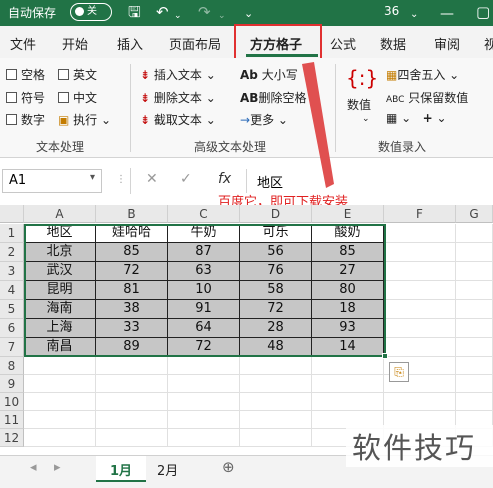 This screenshot has height=488, width=493. What do you see at coordinates (348, 328) in the screenshot?
I see `table-cell: 93` at bounding box center [348, 328].